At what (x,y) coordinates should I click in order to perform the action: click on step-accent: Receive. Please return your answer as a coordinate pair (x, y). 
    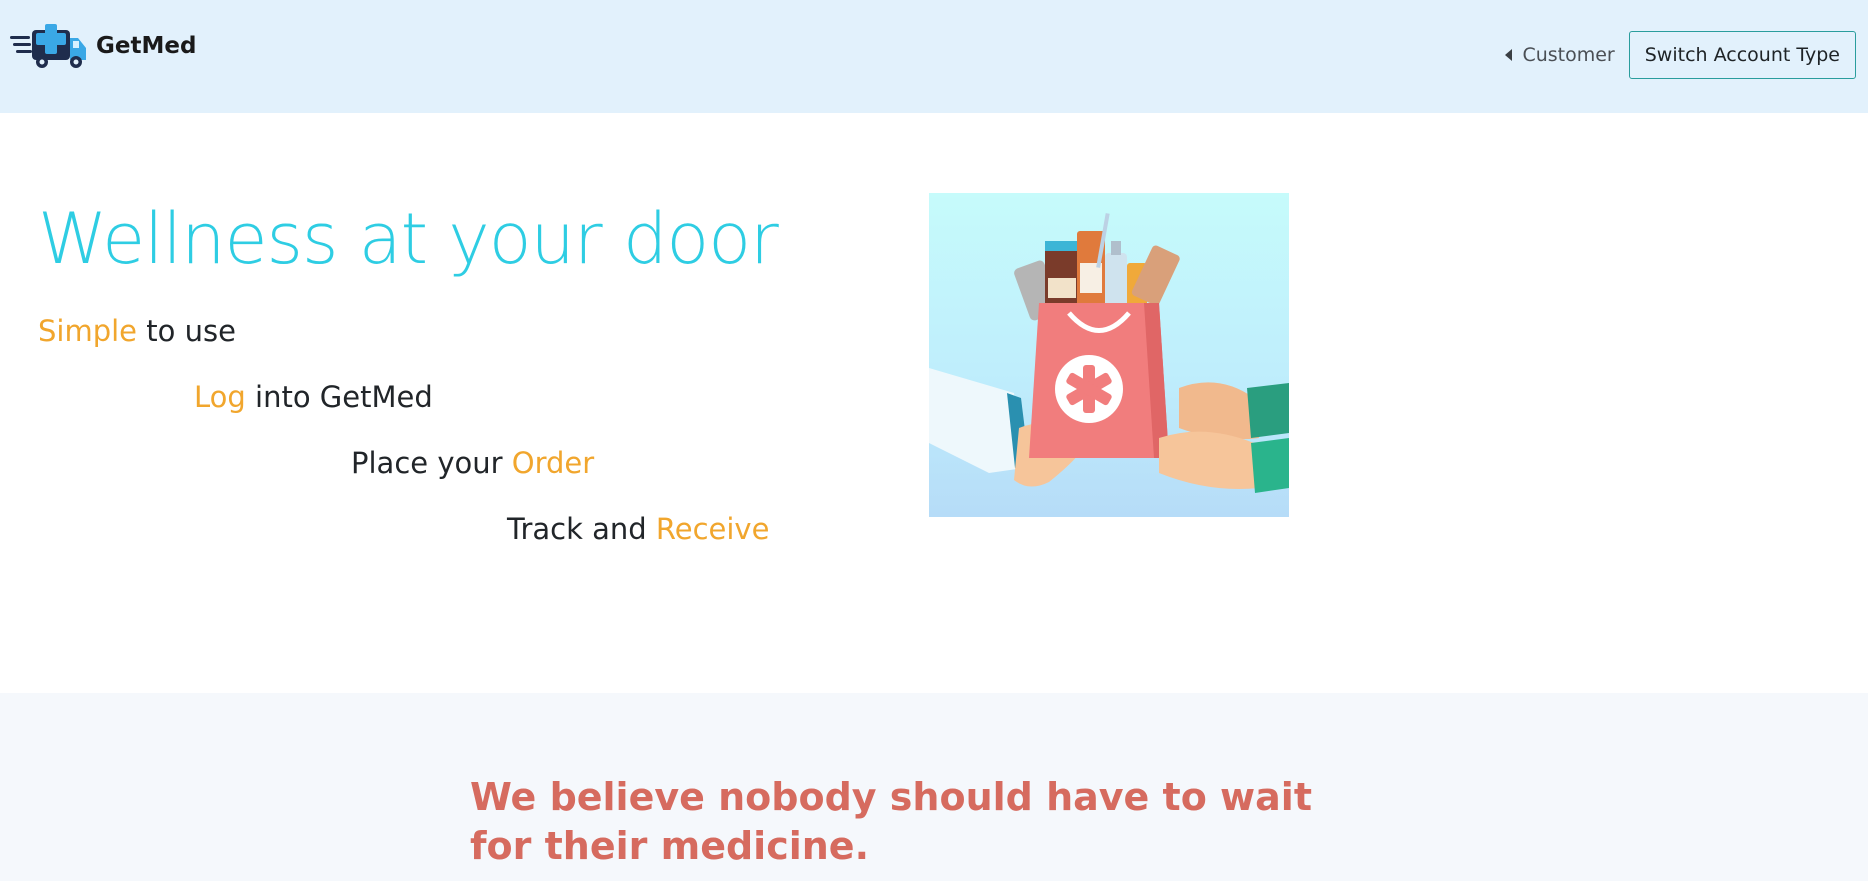
    Looking at the image, I should click on (712, 529).